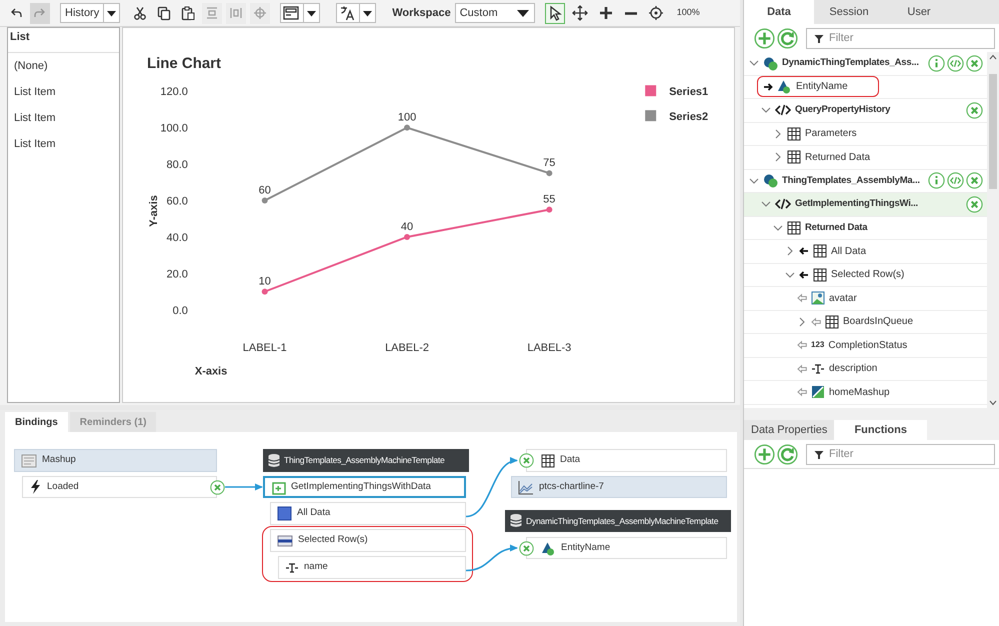  What do you see at coordinates (63, 40) in the screenshot?
I see `list-title: List` at bounding box center [63, 40].